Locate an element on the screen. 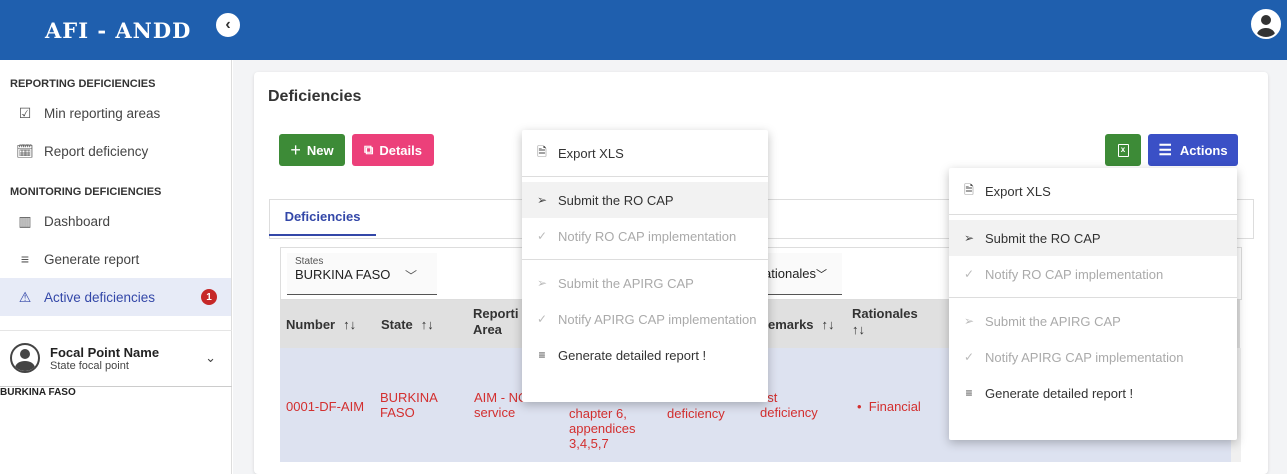  sidebar-item-label: Dashboard is located at coordinates (77, 221).